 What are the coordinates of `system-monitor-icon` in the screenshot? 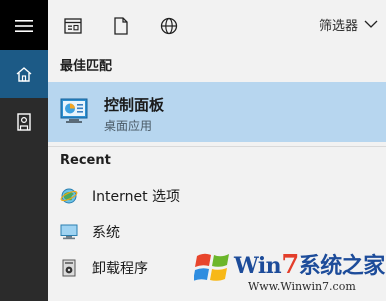 It's located at (69, 232).